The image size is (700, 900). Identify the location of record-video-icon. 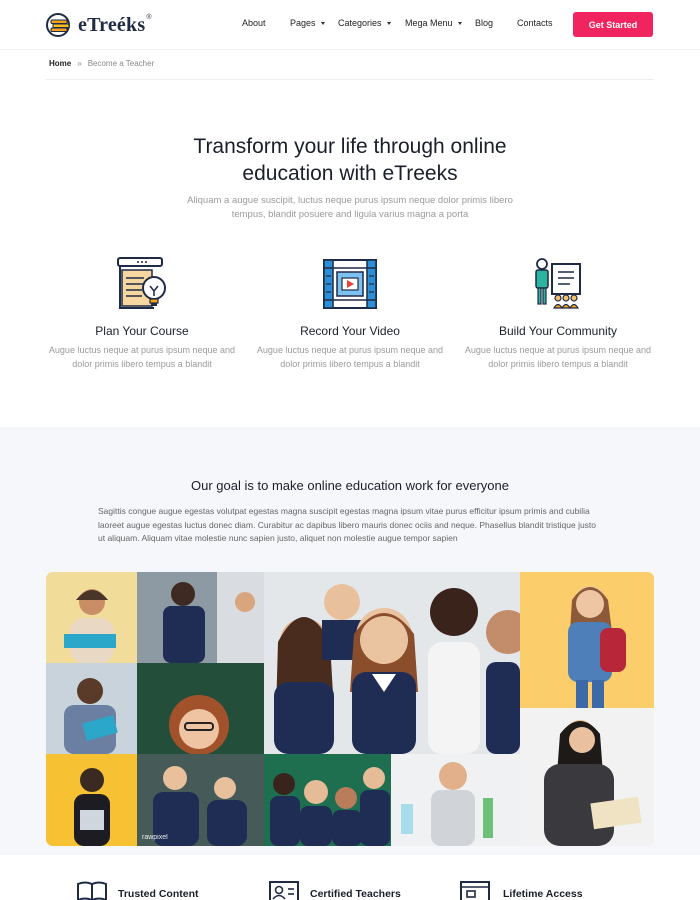
(350, 284).